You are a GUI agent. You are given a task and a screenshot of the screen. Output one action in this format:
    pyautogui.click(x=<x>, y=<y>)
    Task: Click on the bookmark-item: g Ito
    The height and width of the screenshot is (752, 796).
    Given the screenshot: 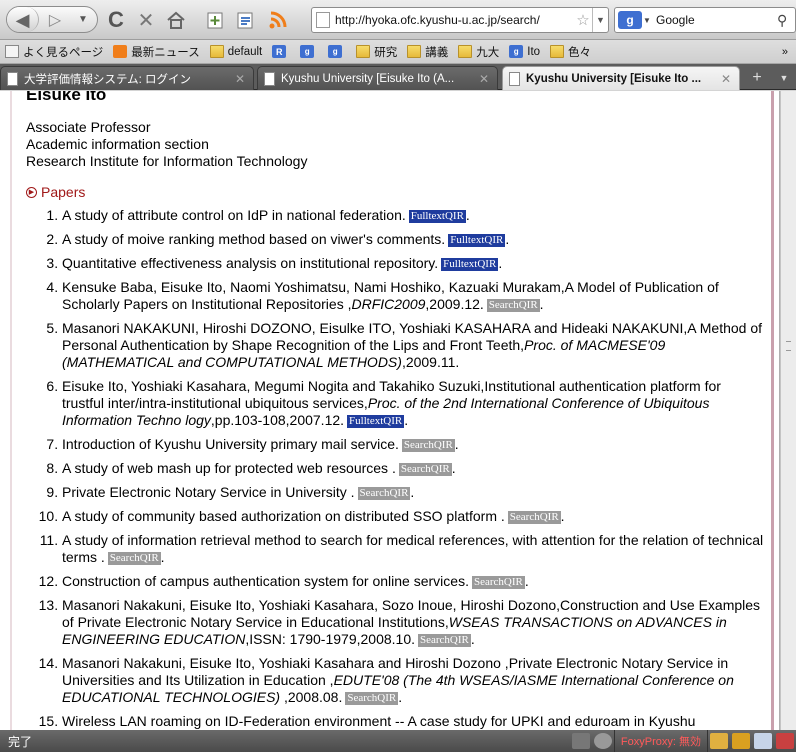 What is the action you would take?
    pyautogui.click(x=524, y=51)
    